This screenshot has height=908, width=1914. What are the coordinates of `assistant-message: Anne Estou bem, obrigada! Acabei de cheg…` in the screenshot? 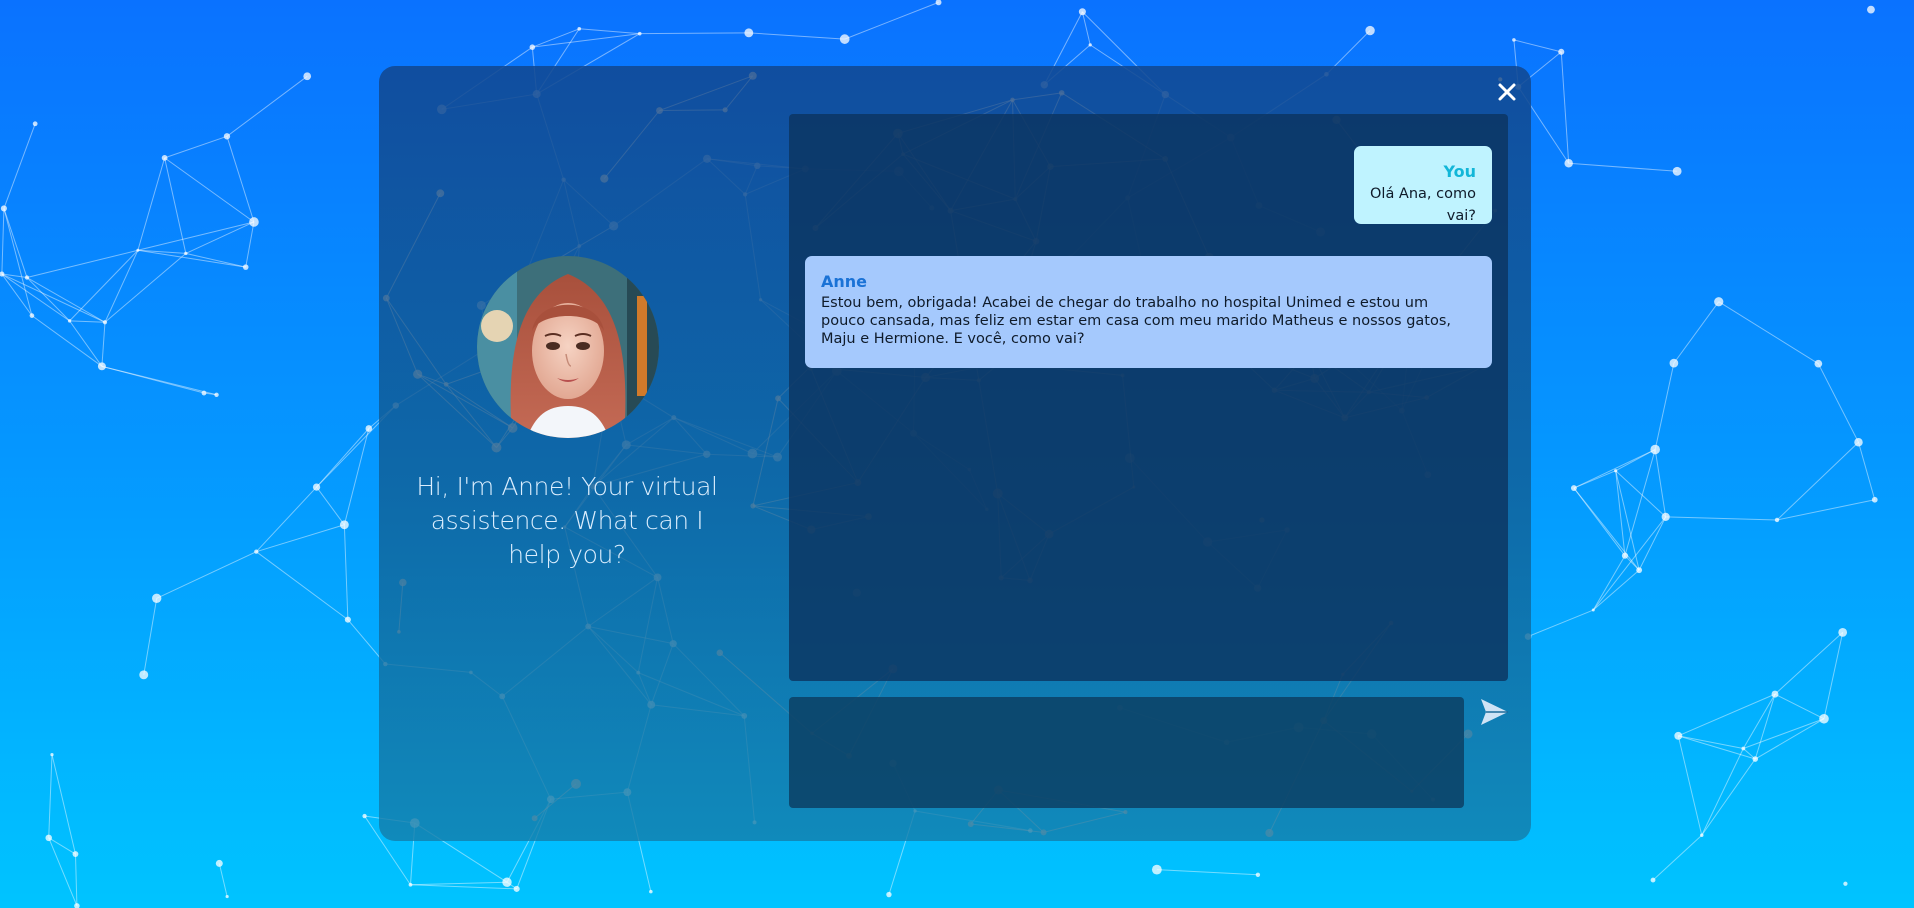 It's located at (1148, 312).